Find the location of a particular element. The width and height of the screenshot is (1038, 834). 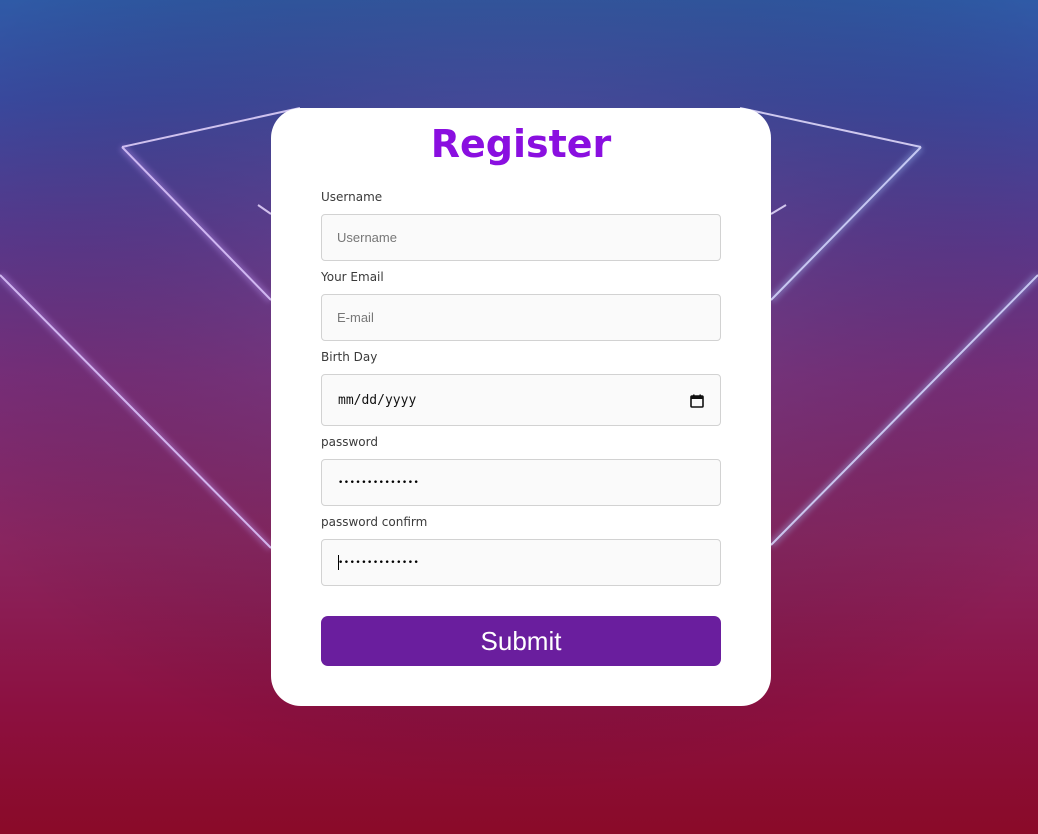

birthday-date-input: mm/dd/yyyy is located at coordinates (521, 400).